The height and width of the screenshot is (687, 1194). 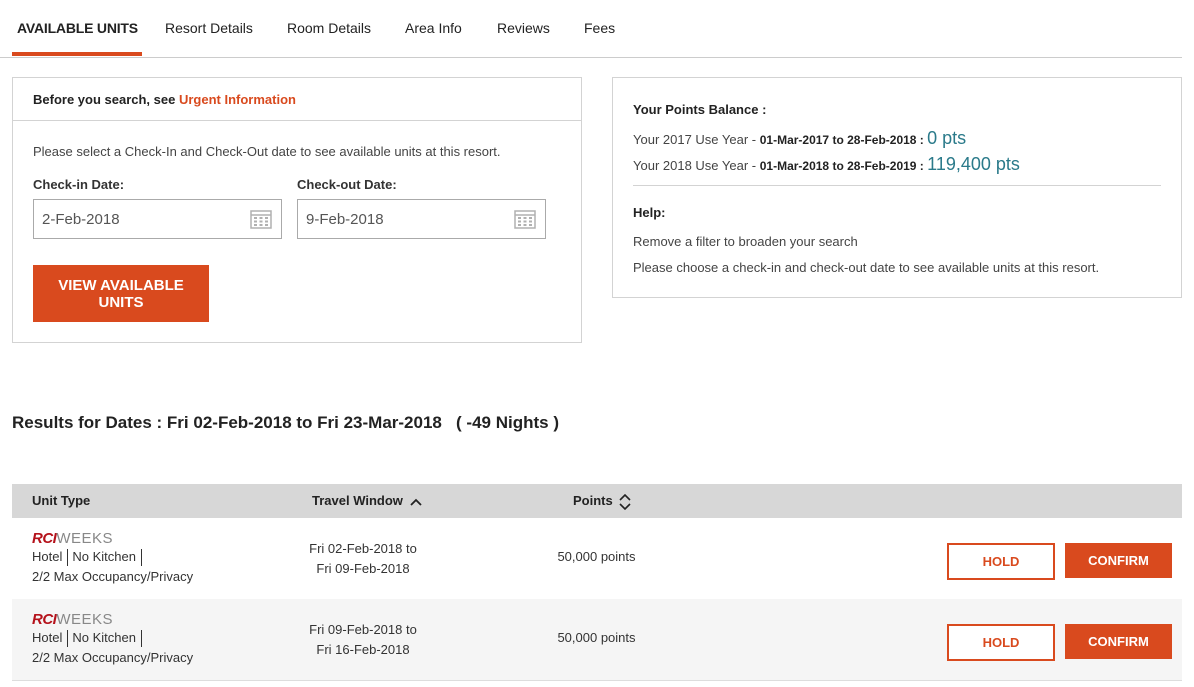 I want to click on column-travel-window-label: Travel Window, so click(x=357, y=500).